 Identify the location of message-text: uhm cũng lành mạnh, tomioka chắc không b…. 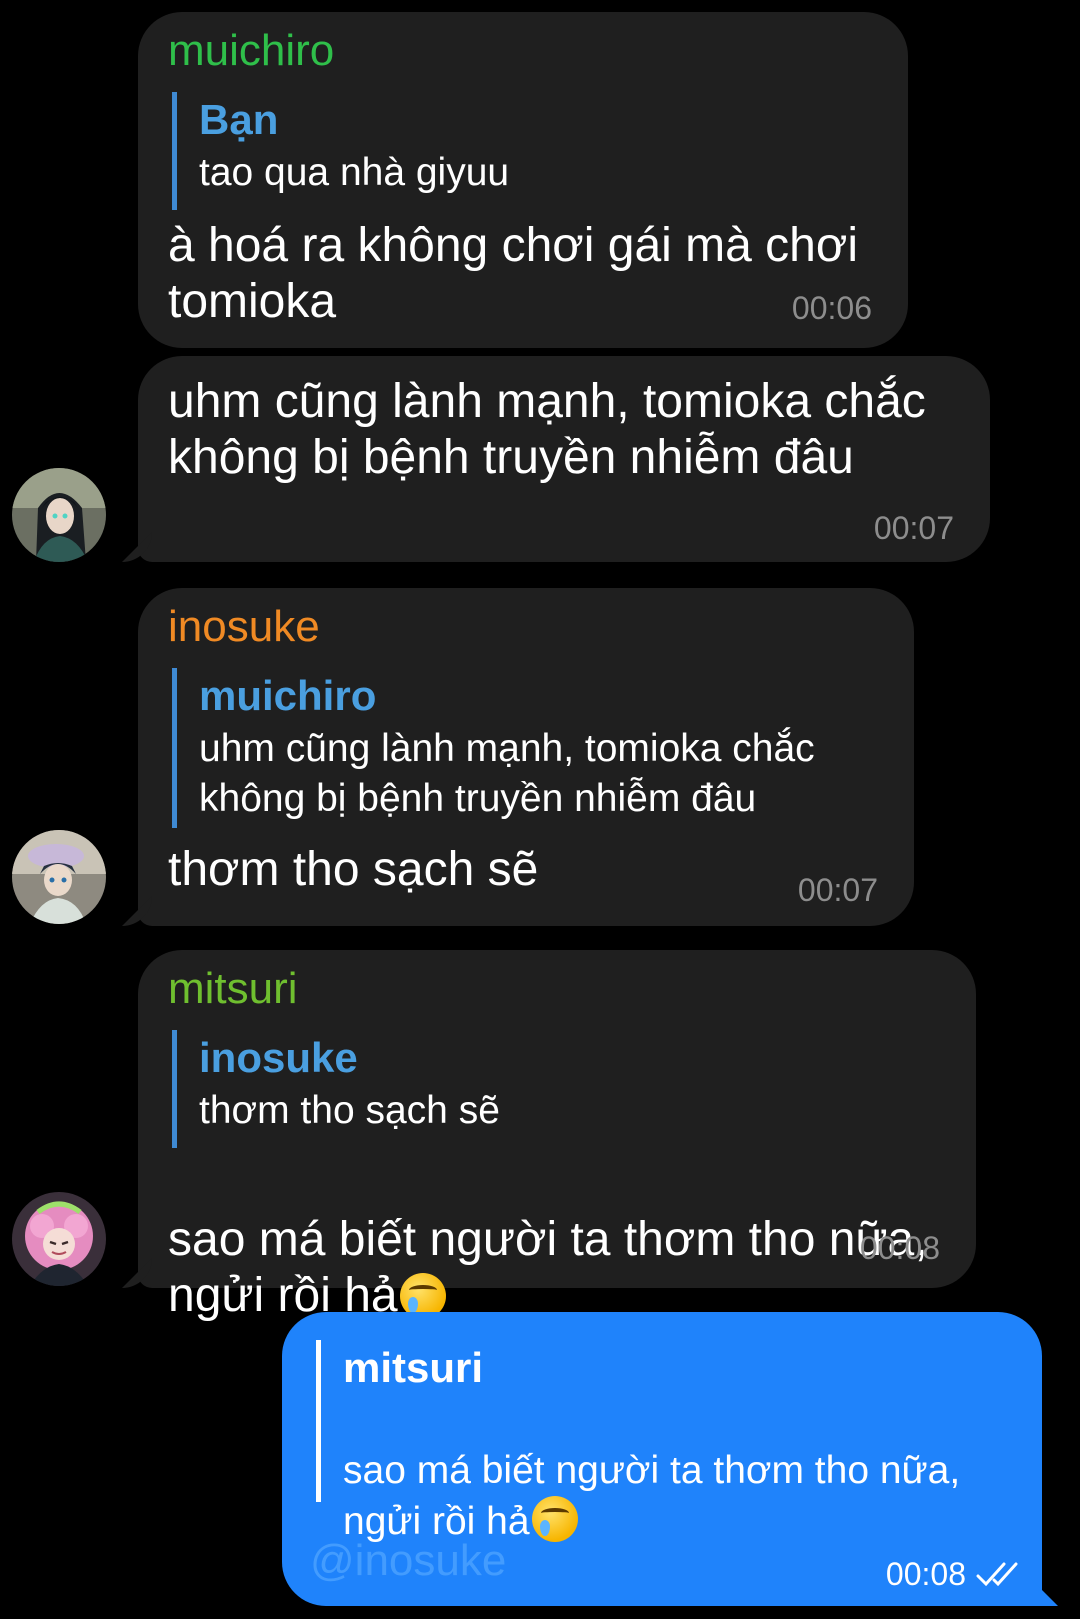
(547, 429).